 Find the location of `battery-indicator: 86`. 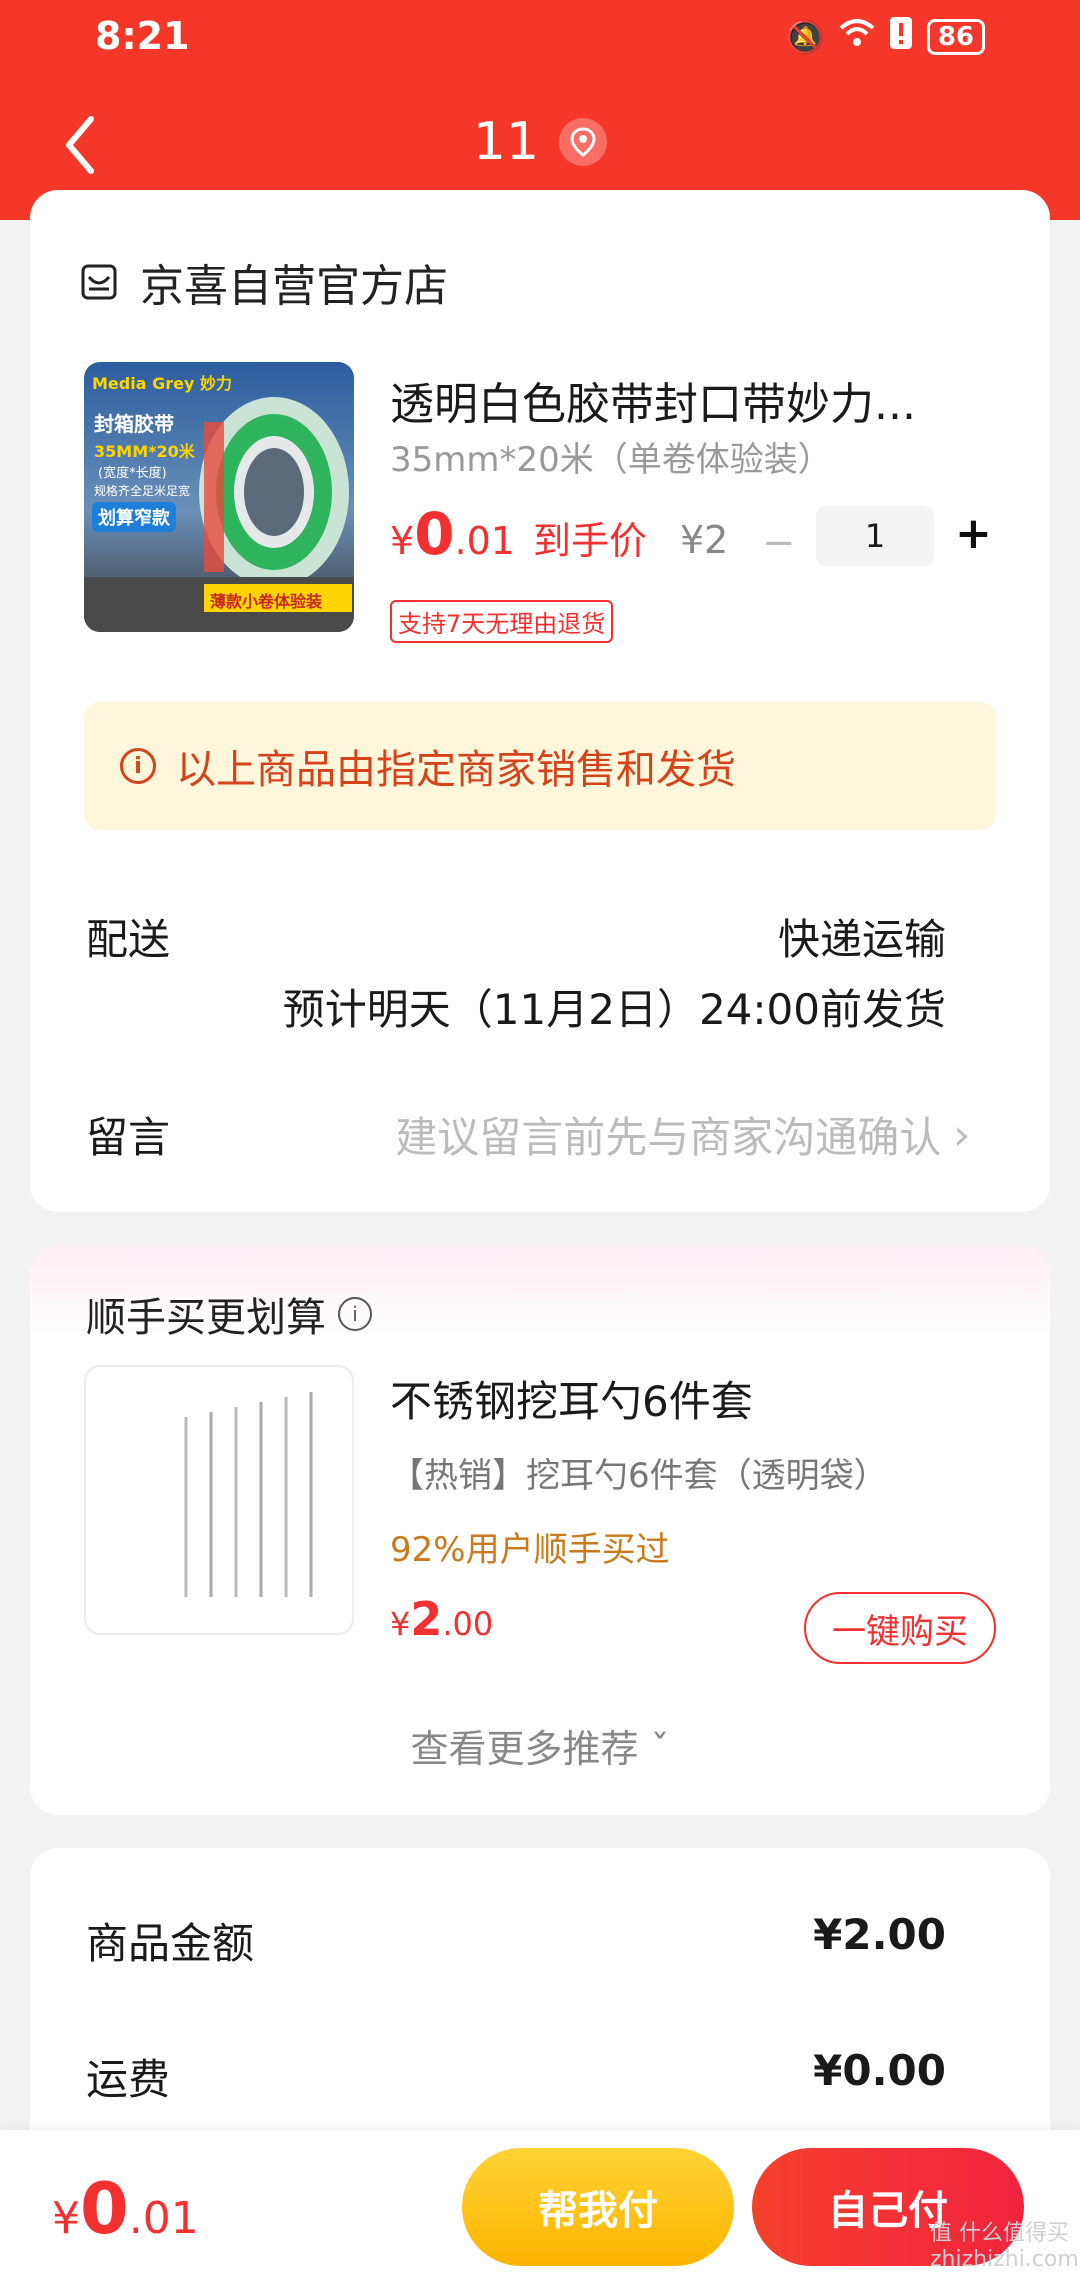

battery-indicator: 86 is located at coordinates (955, 37).